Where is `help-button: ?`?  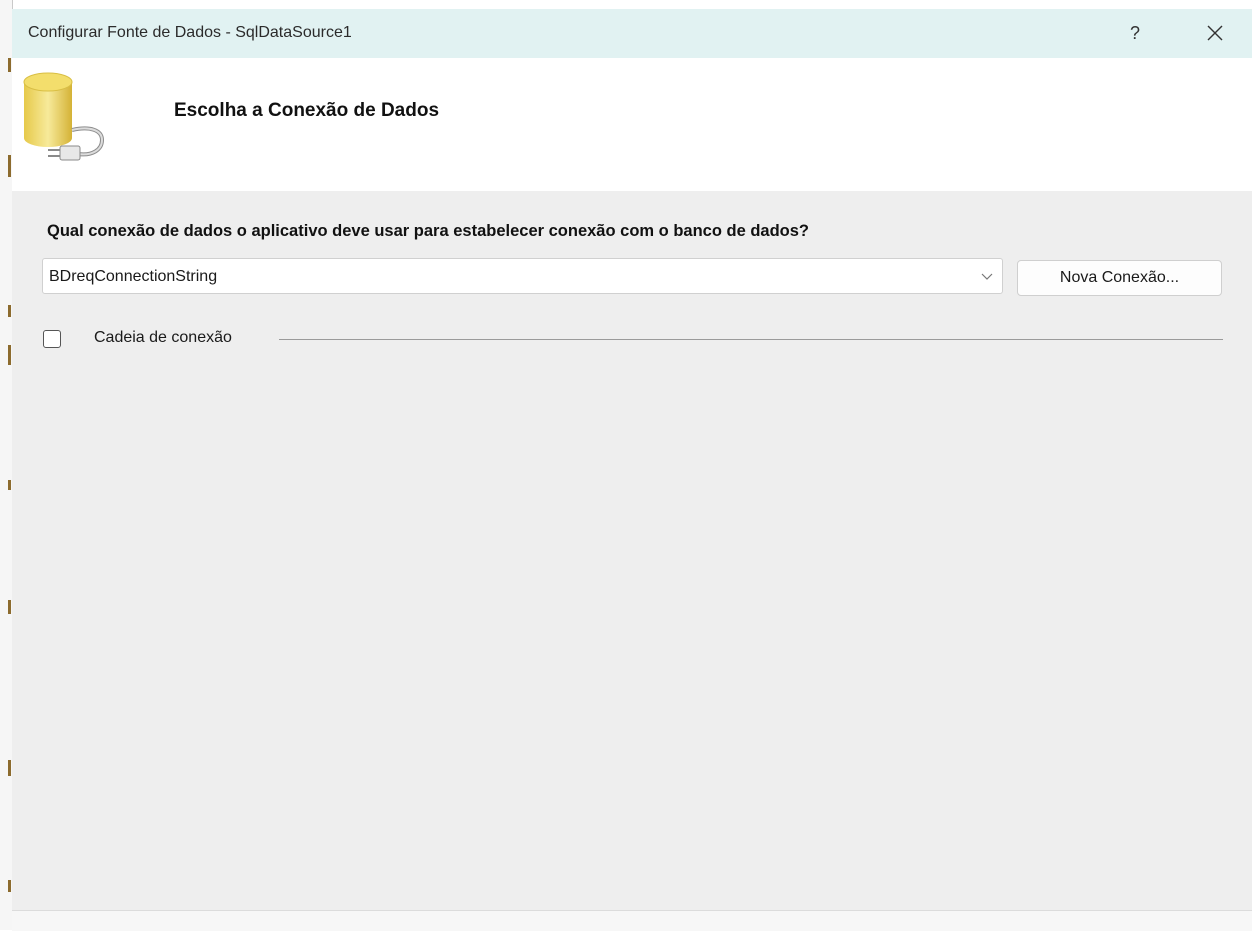 help-button: ? is located at coordinates (1135, 33).